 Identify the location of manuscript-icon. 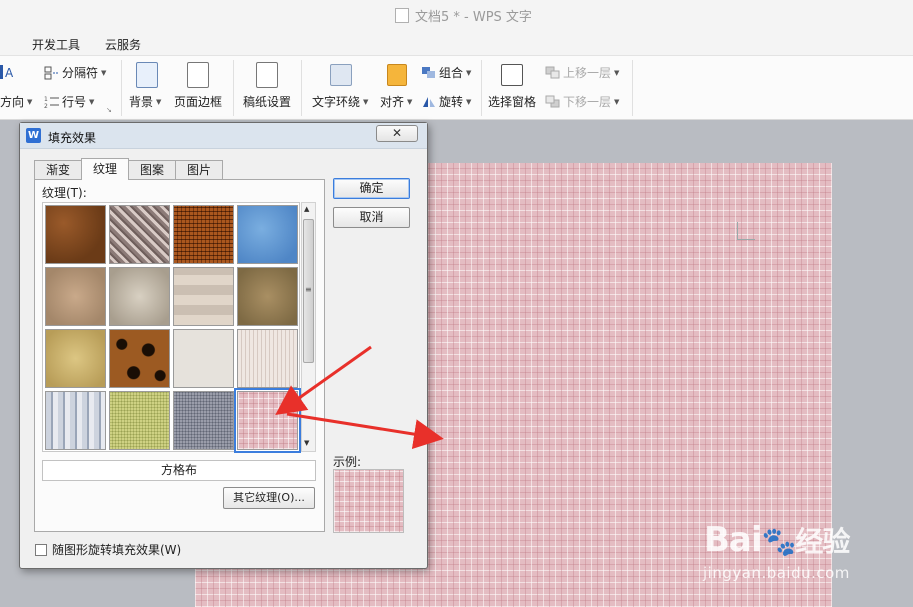
(267, 75).